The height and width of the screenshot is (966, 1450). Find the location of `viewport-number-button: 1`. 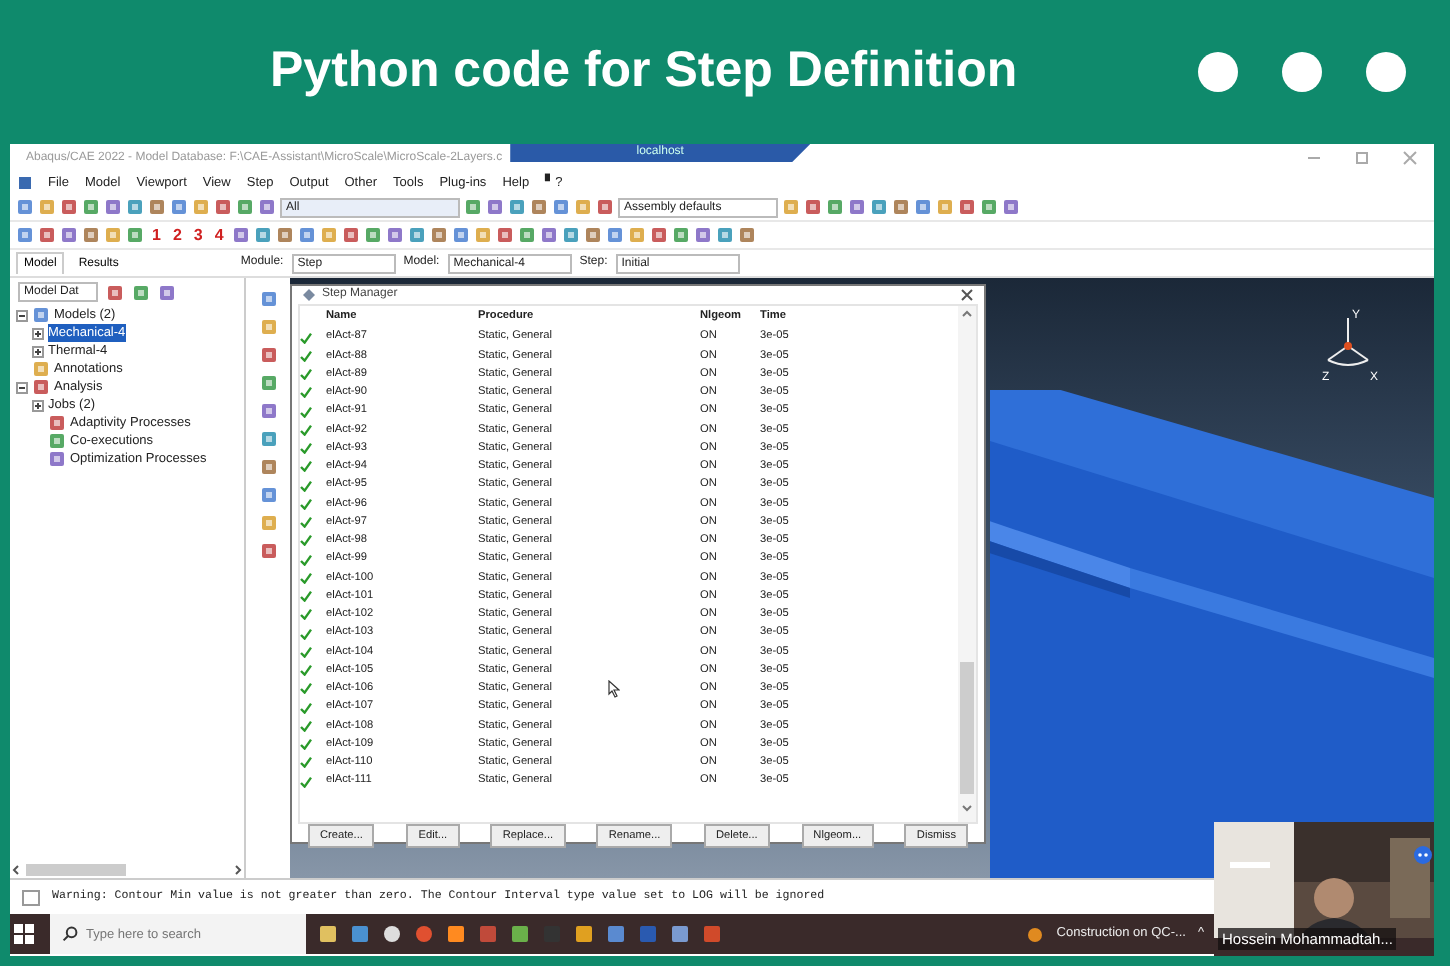

viewport-number-button: 1 is located at coordinates (156, 235).